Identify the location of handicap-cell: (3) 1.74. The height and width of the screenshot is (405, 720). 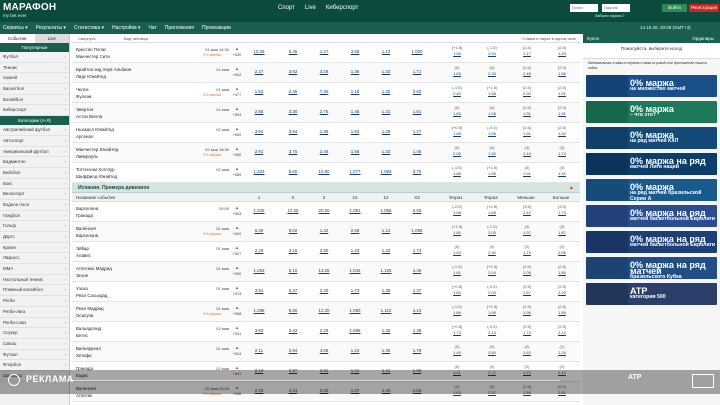
(562, 151).